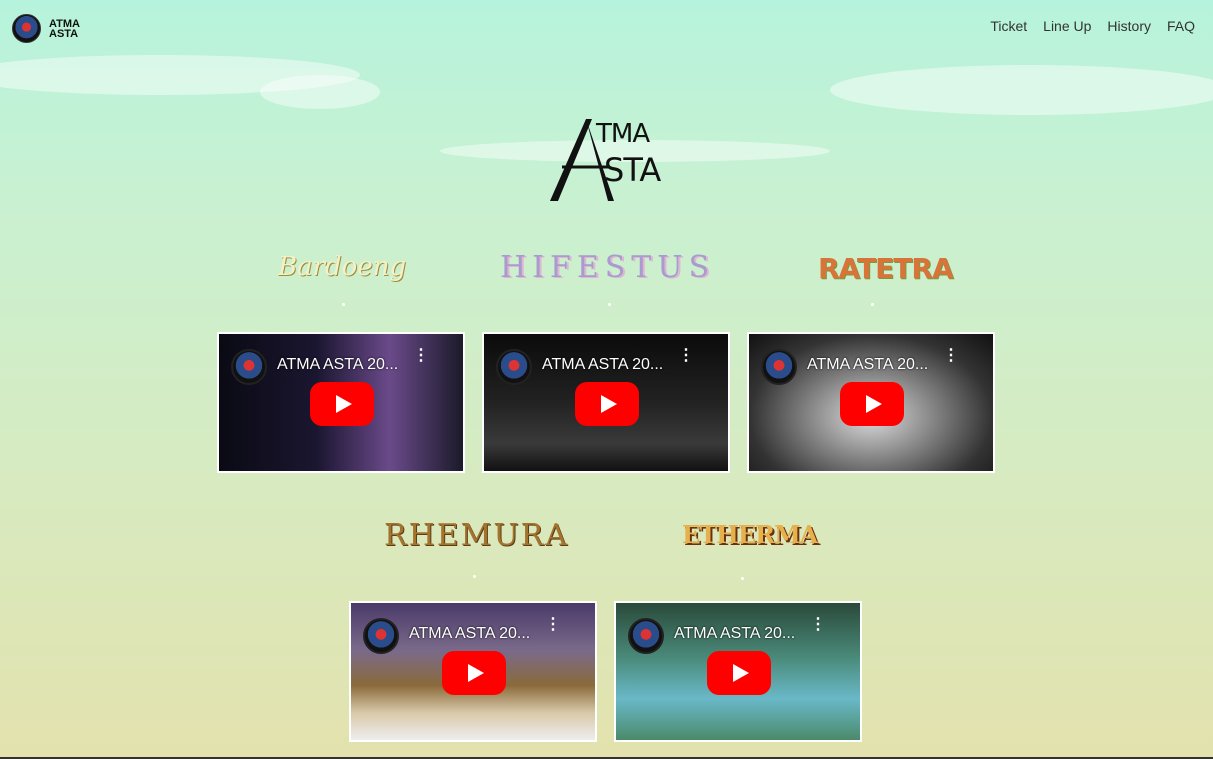 The width and height of the screenshot is (1213, 759). I want to click on band-logo-bardoeng: Bardoeng, so click(342, 279).